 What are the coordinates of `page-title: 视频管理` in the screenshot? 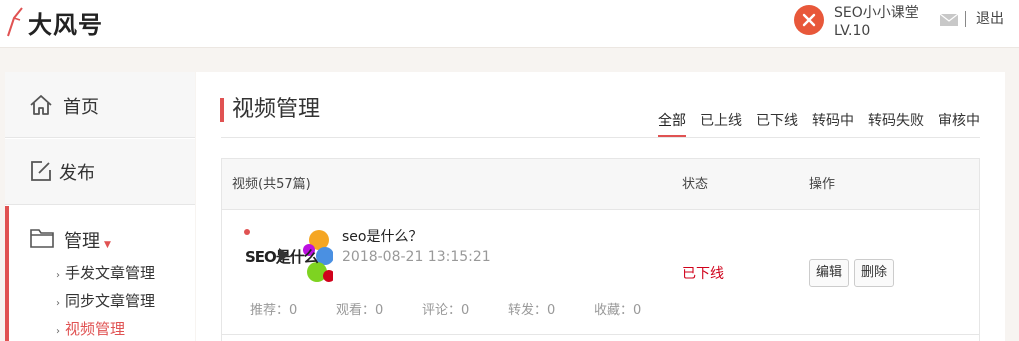 It's located at (276, 109).